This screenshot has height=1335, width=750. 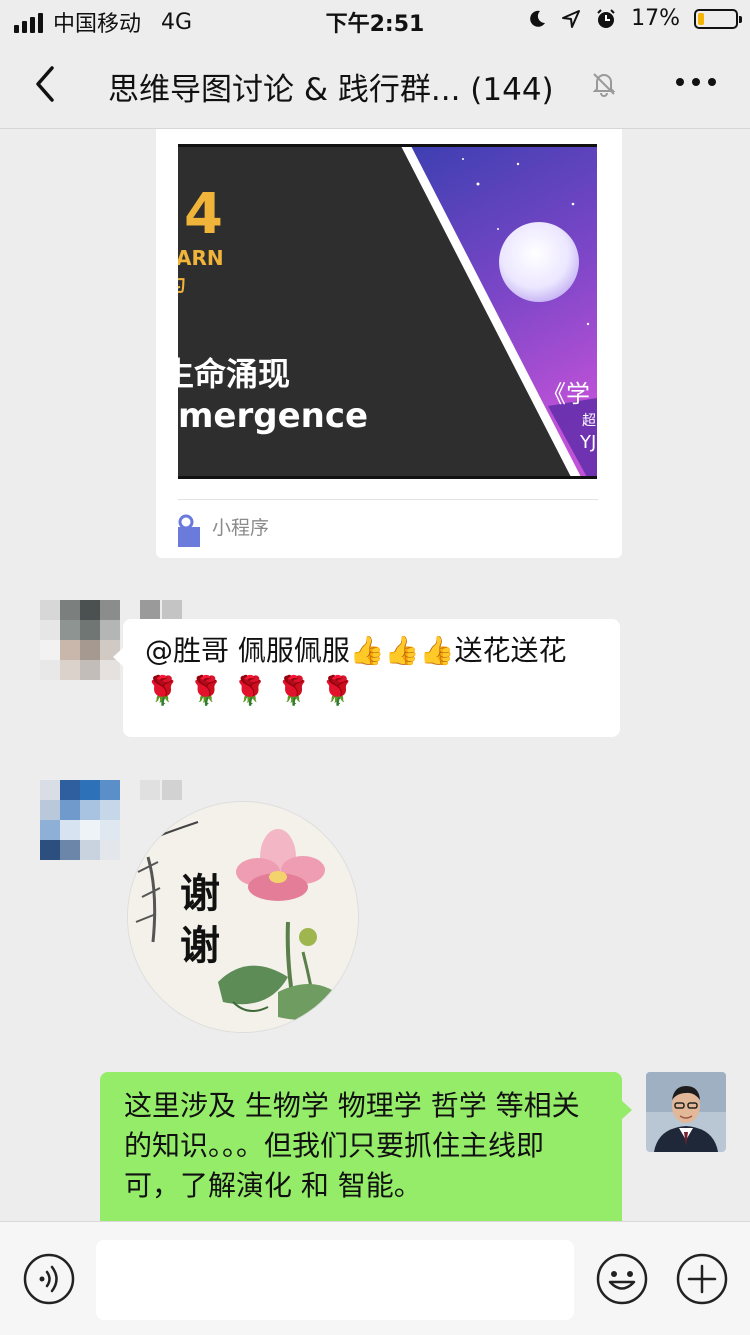 What do you see at coordinates (655, 18) in the screenshot?
I see `battery-percent: 17%` at bounding box center [655, 18].